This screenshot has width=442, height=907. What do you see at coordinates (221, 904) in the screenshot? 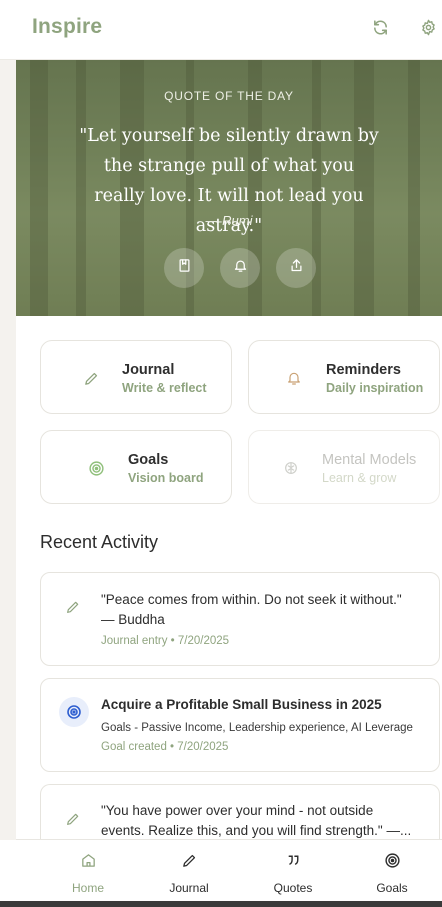
I see `window-bottom-bar` at bounding box center [221, 904].